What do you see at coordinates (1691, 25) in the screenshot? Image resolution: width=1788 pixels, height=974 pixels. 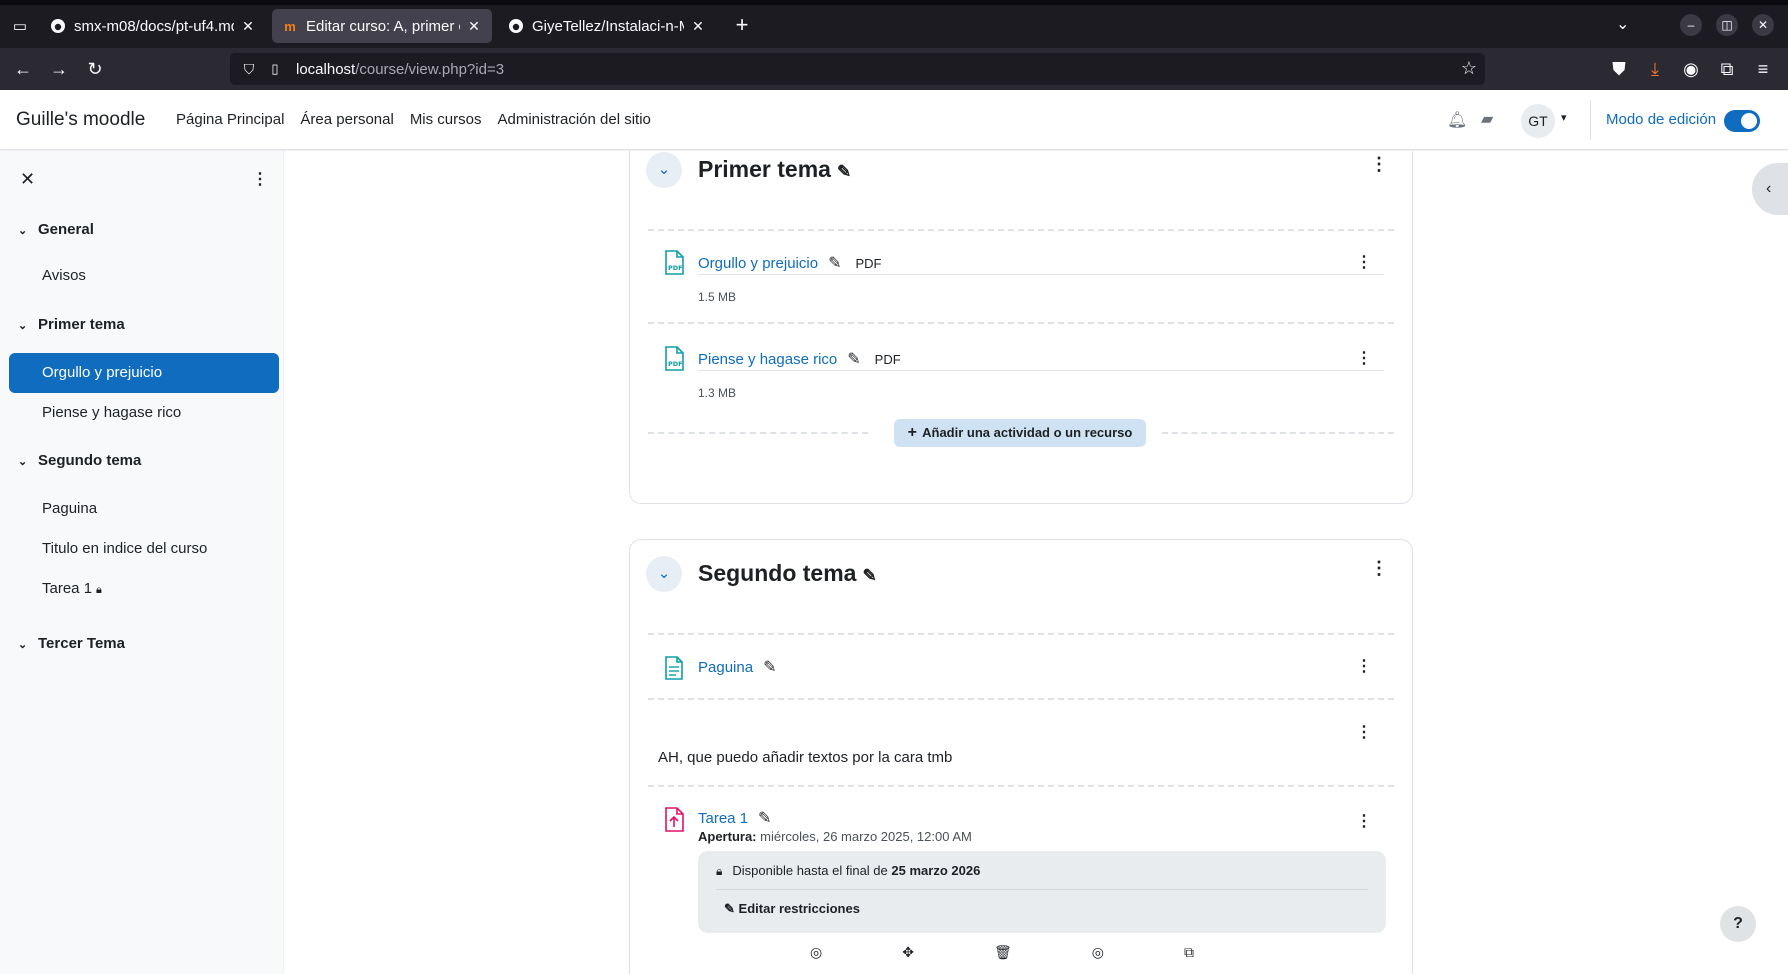 I see `minimize-icon: –` at bounding box center [1691, 25].